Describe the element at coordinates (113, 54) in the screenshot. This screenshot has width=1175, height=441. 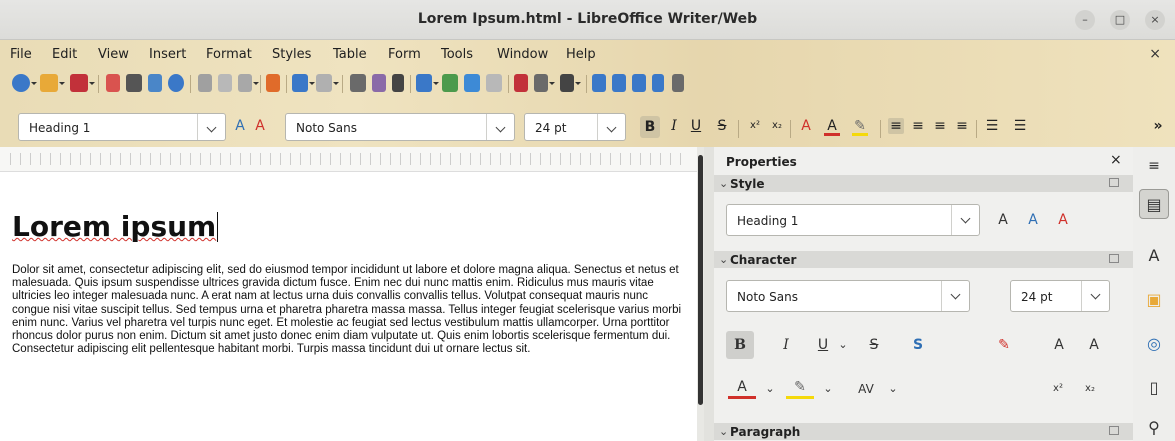
I see `menu-view: View` at that location.